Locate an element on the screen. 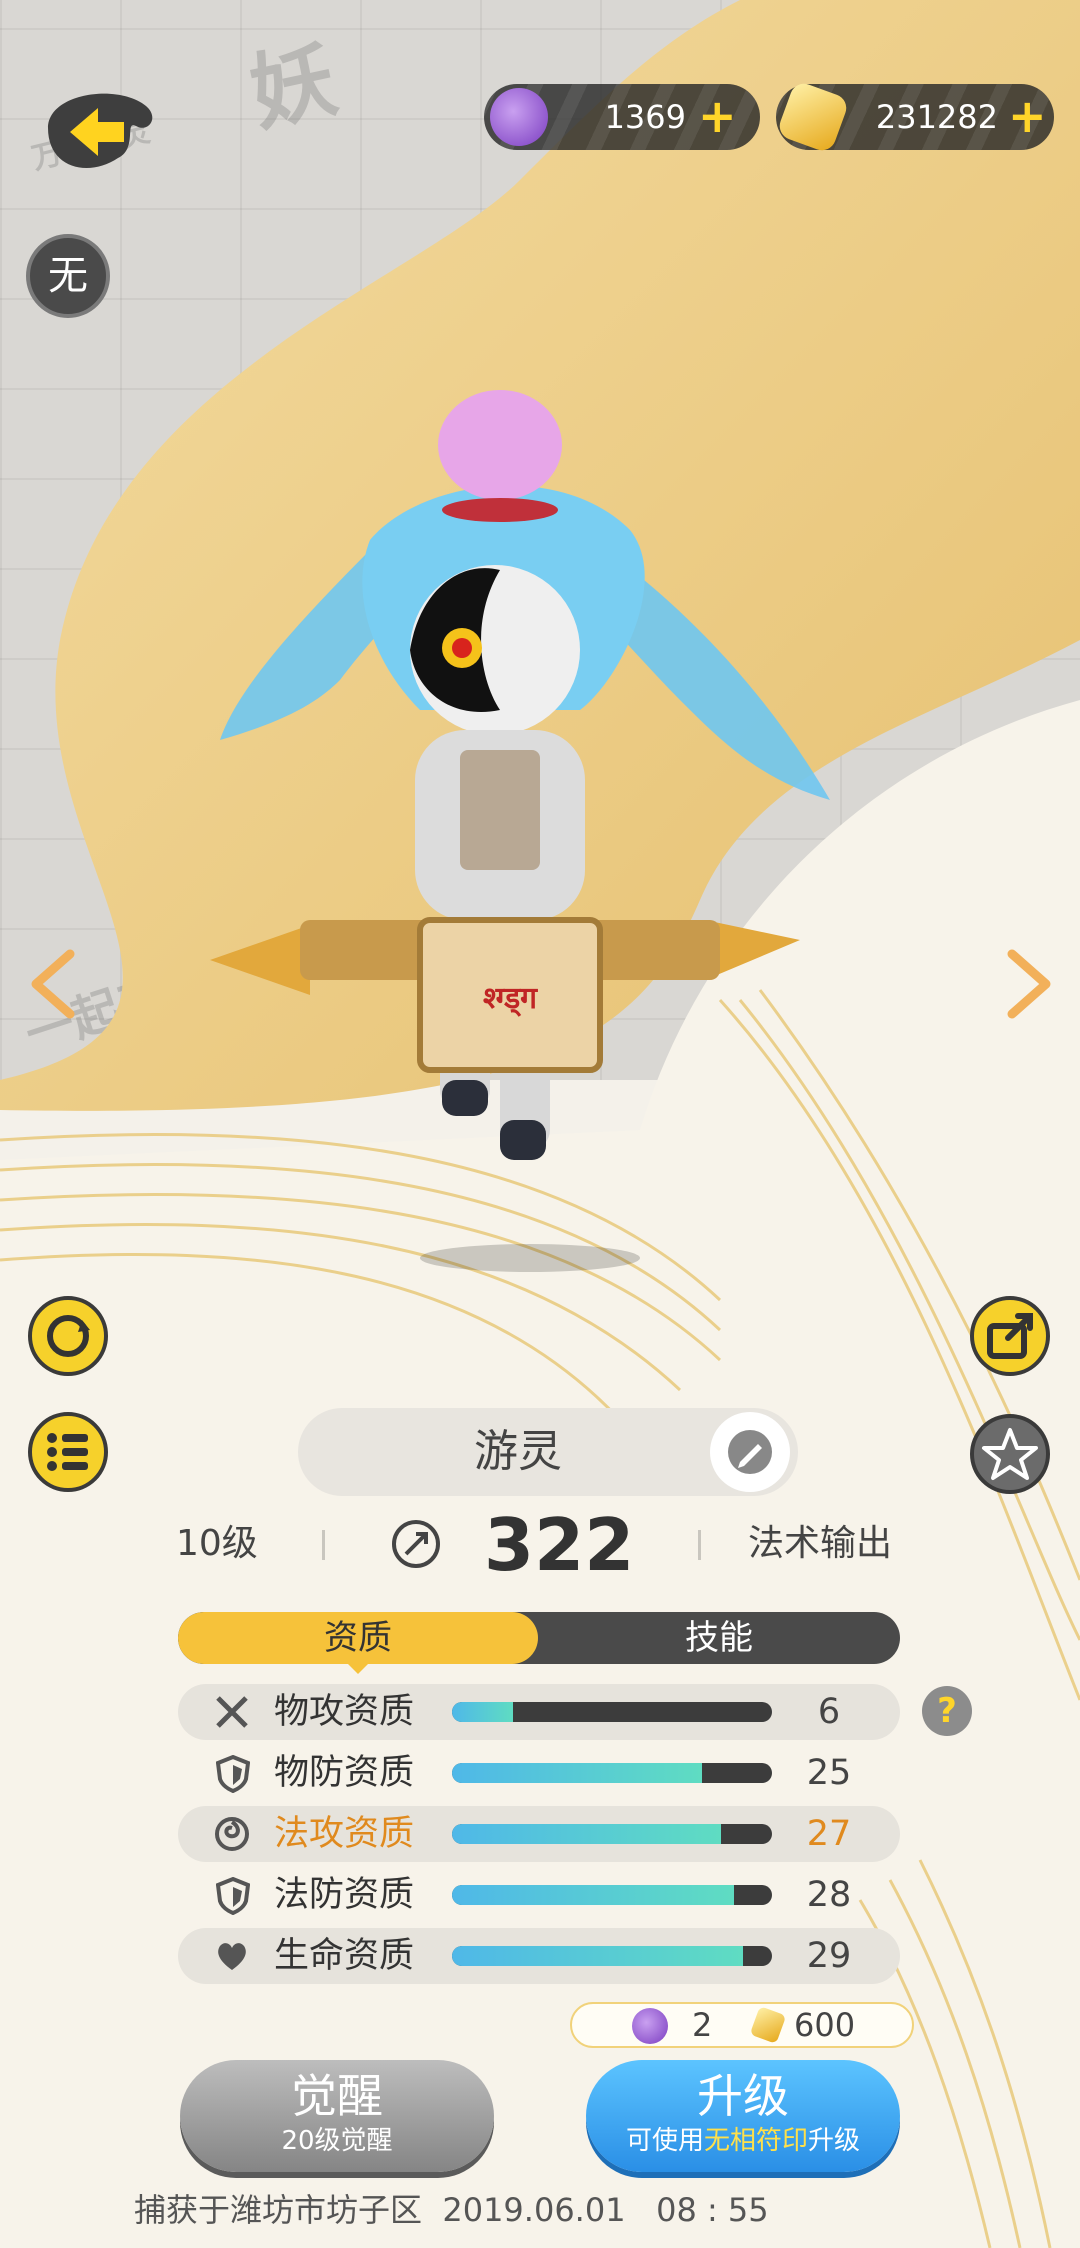 The height and width of the screenshot is (2248, 1080). next-pet-arrow is located at coordinates (1030, 984).